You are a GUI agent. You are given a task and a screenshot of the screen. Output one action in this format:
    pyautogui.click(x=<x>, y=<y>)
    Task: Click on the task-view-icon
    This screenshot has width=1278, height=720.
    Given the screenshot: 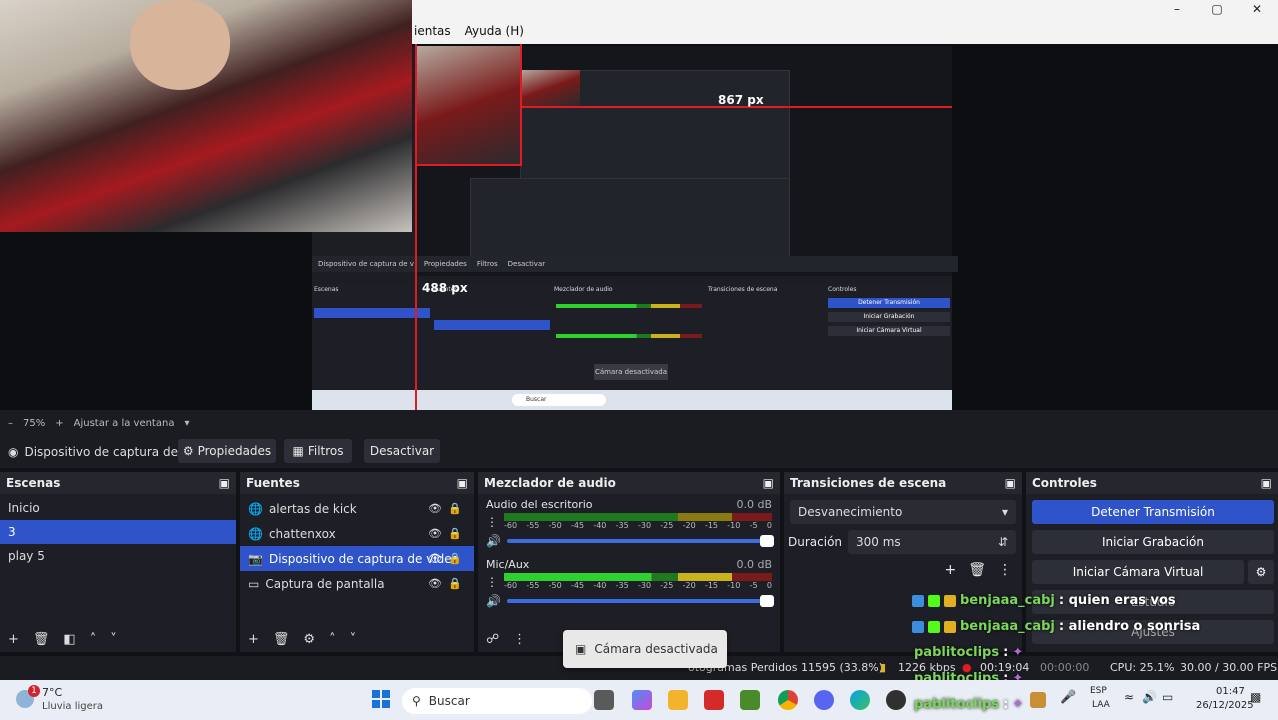 What is the action you would take?
    pyautogui.click(x=604, y=700)
    